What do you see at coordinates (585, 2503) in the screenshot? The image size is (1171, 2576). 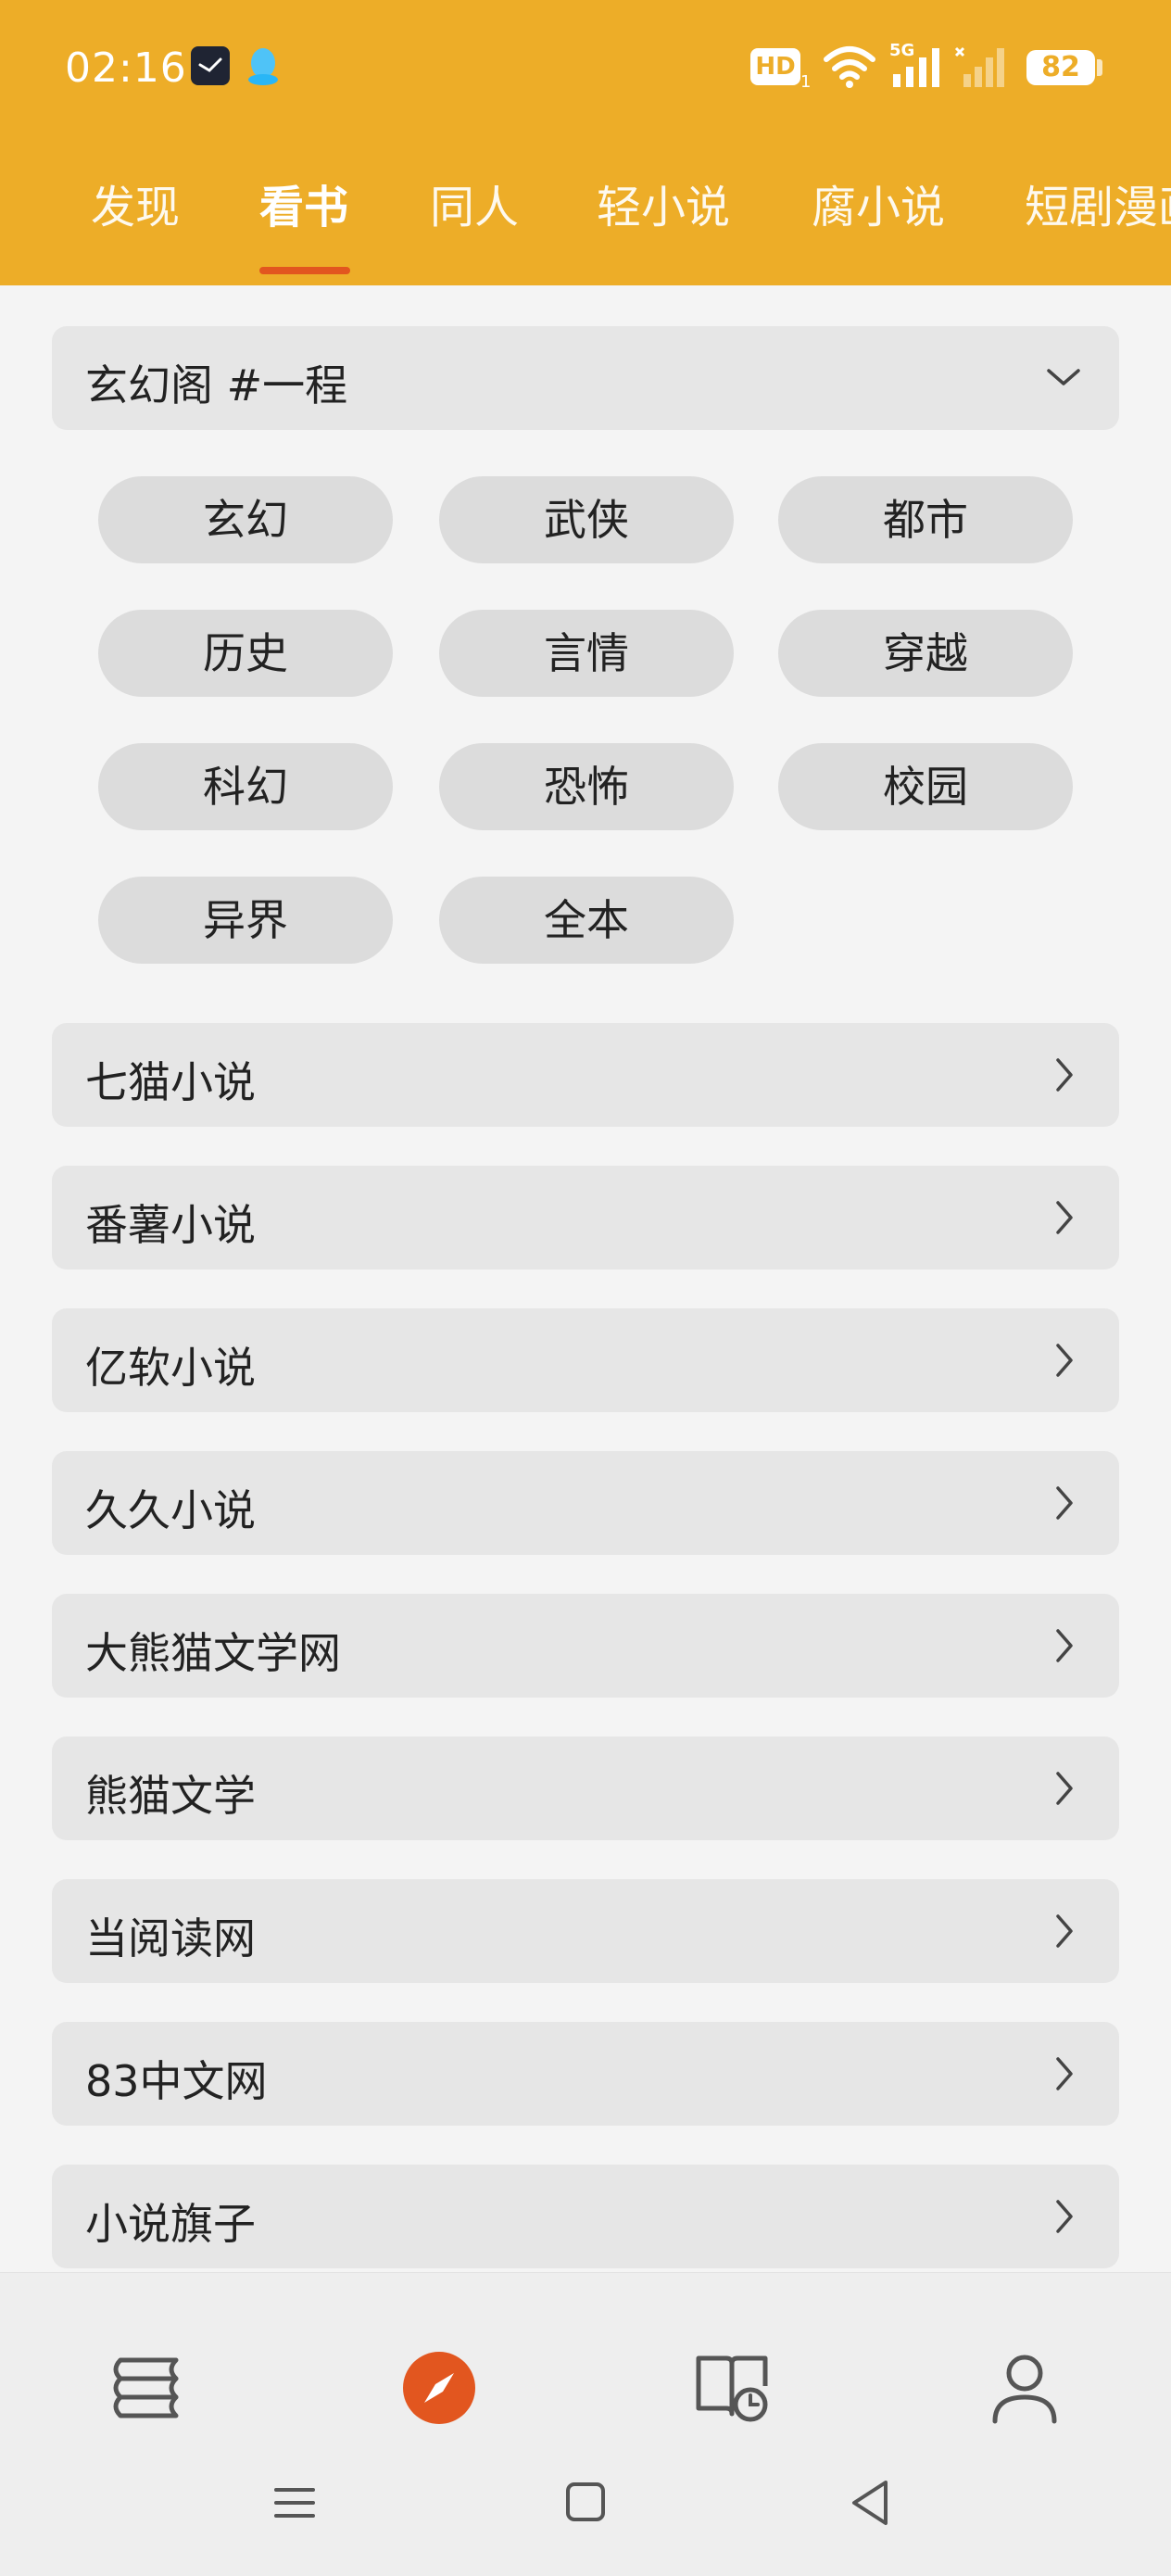 I see `home-icon` at bounding box center [585, 2503].